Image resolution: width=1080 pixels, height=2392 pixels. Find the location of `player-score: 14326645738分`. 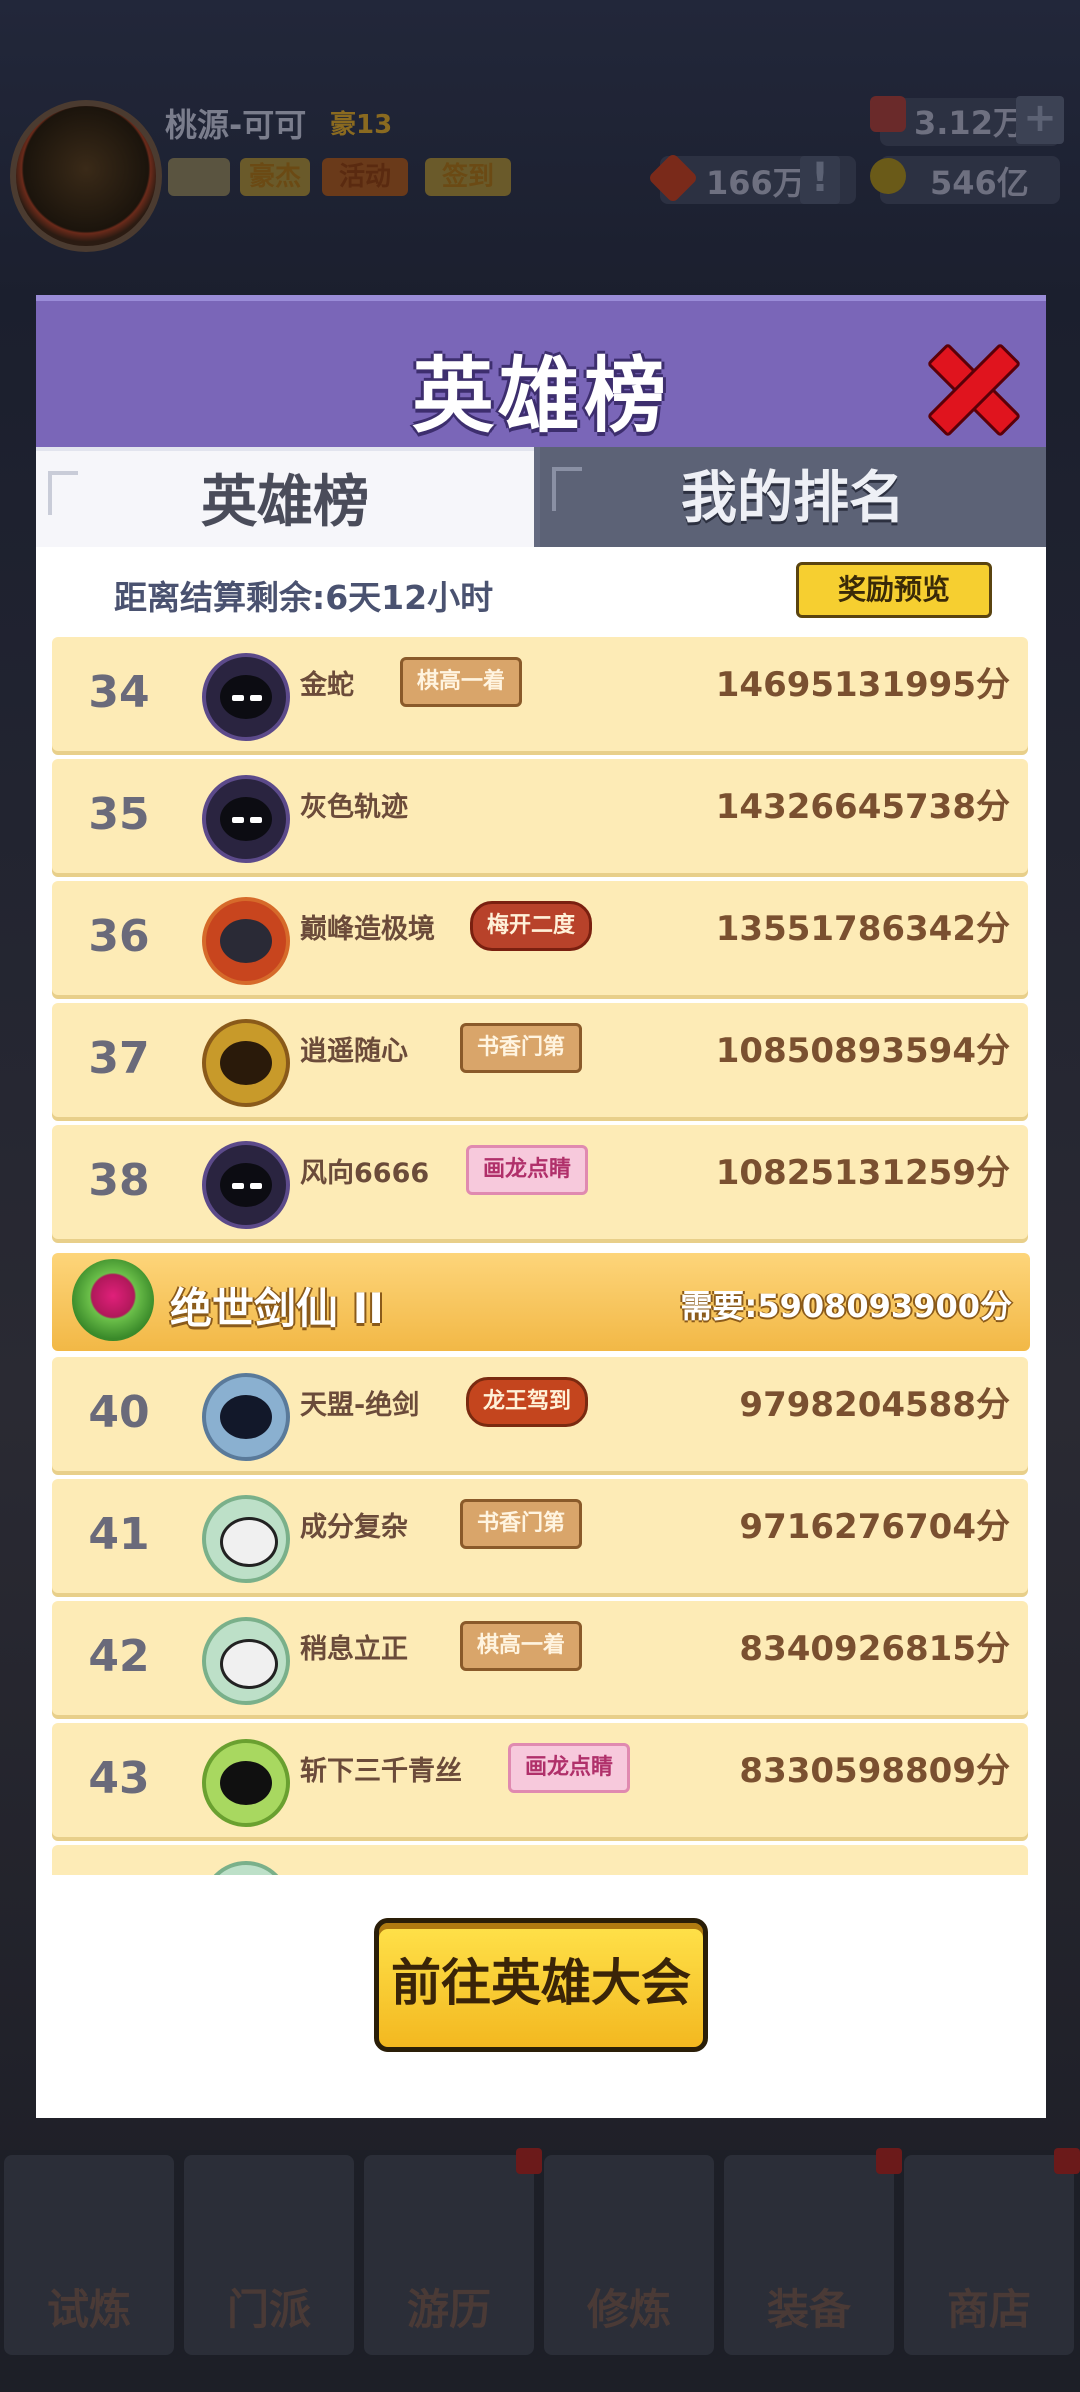

player-score: 14326645738分 is located at coordinates (862, 807).